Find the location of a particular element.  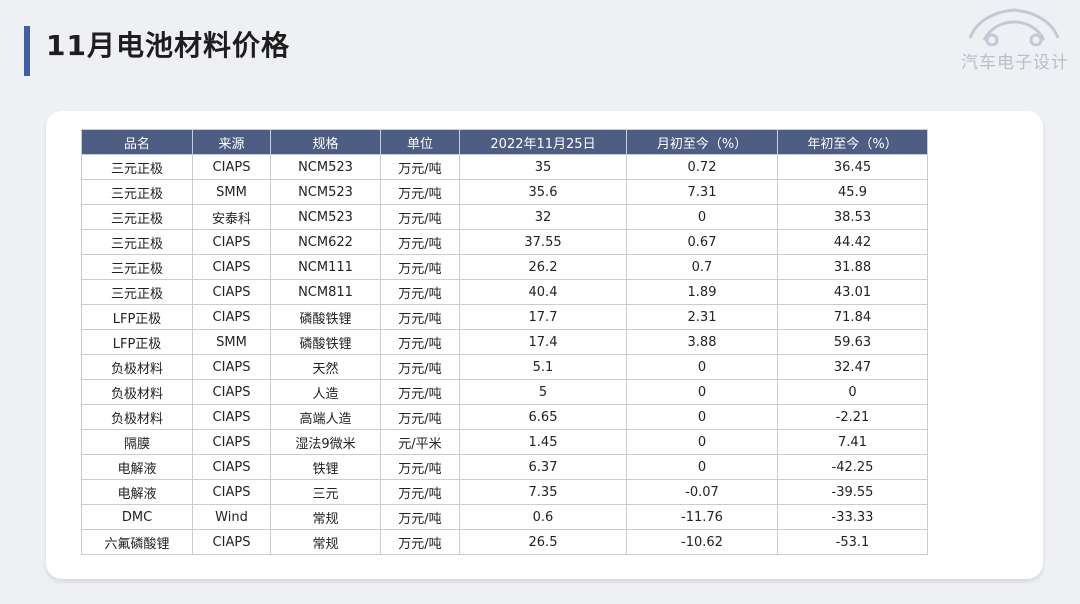

cell-ytd-change: 38.53 is located at coordinates (852, 217).